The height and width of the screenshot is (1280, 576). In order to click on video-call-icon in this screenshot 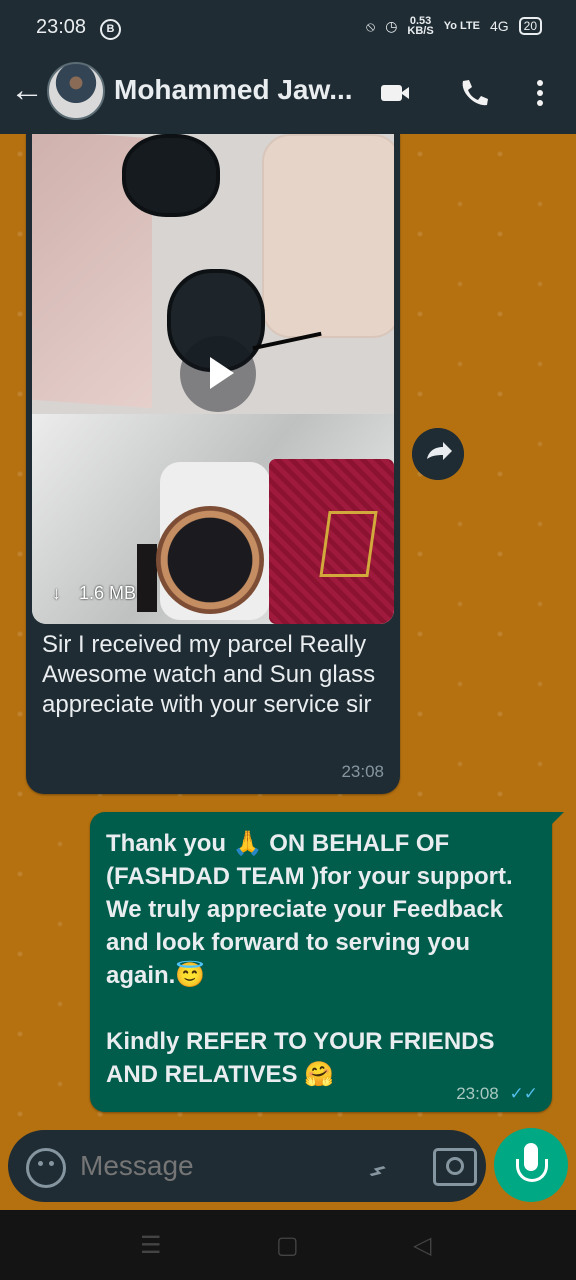, I will do `click(395, 93)`.